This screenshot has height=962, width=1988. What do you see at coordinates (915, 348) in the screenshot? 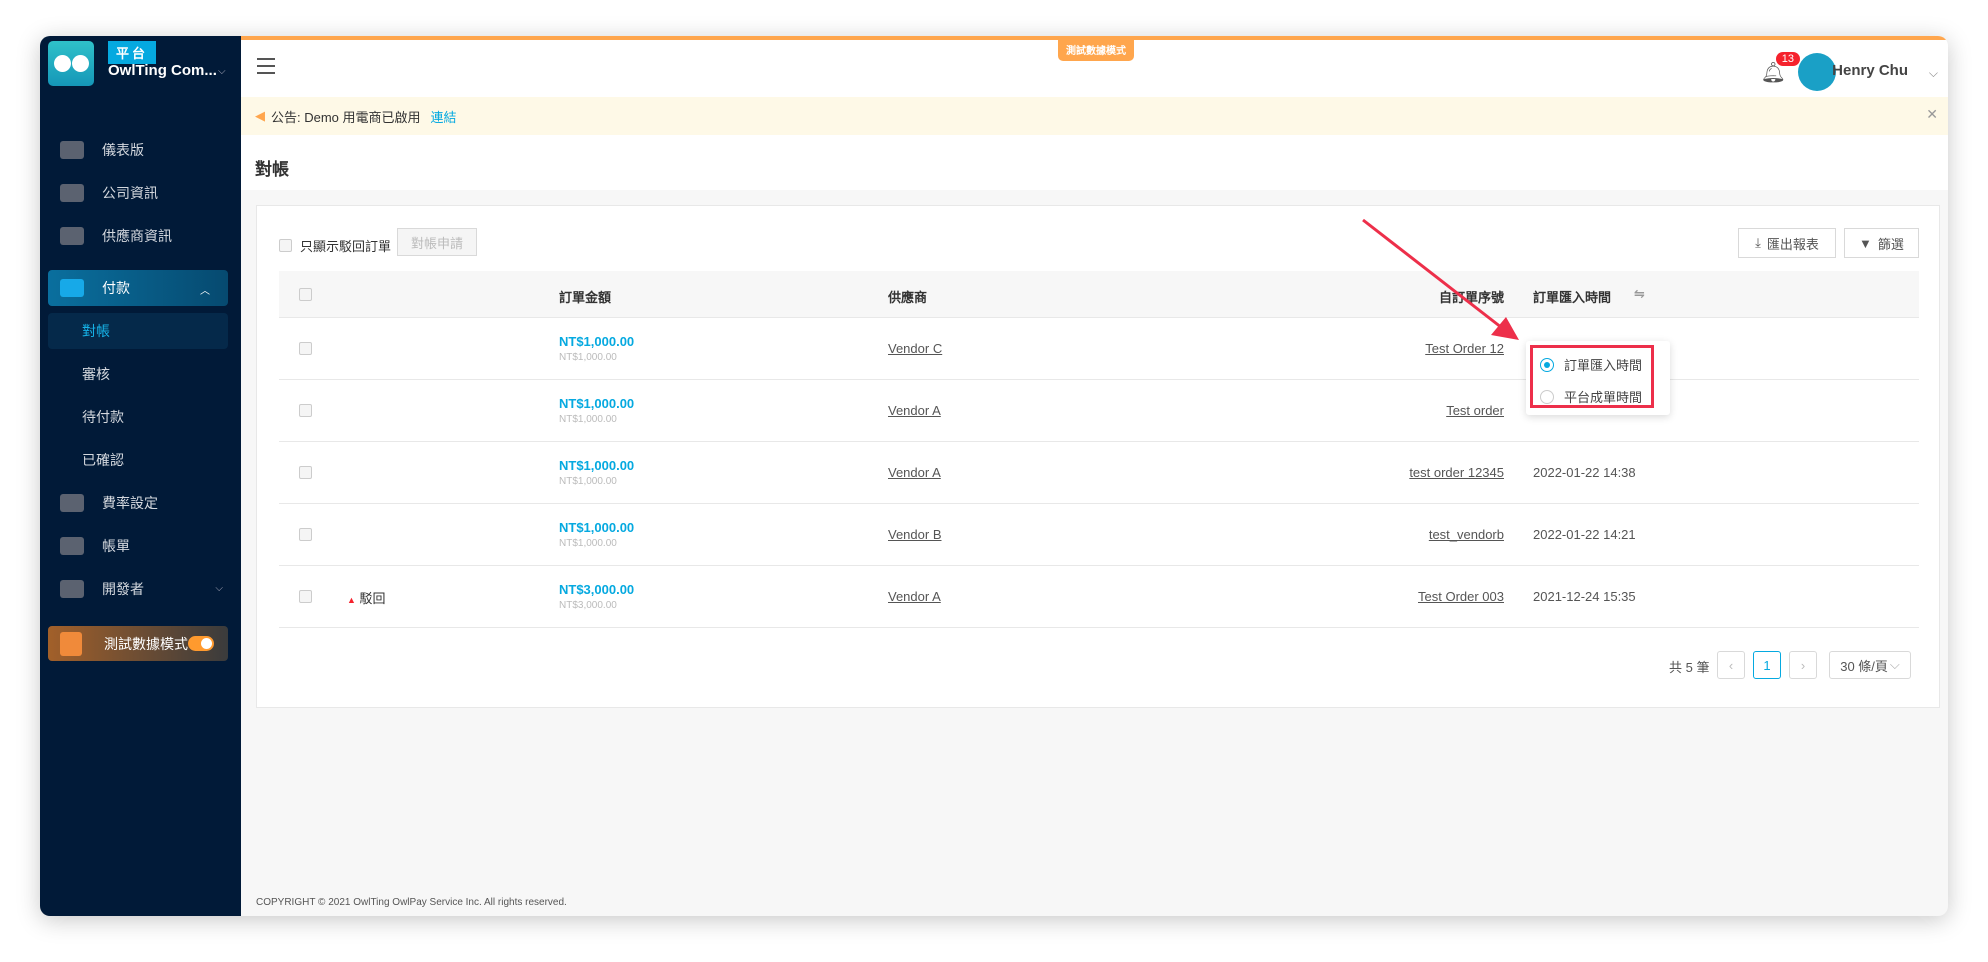
I see `vendor-link: Vendor C` at bounding box center [915, 348].